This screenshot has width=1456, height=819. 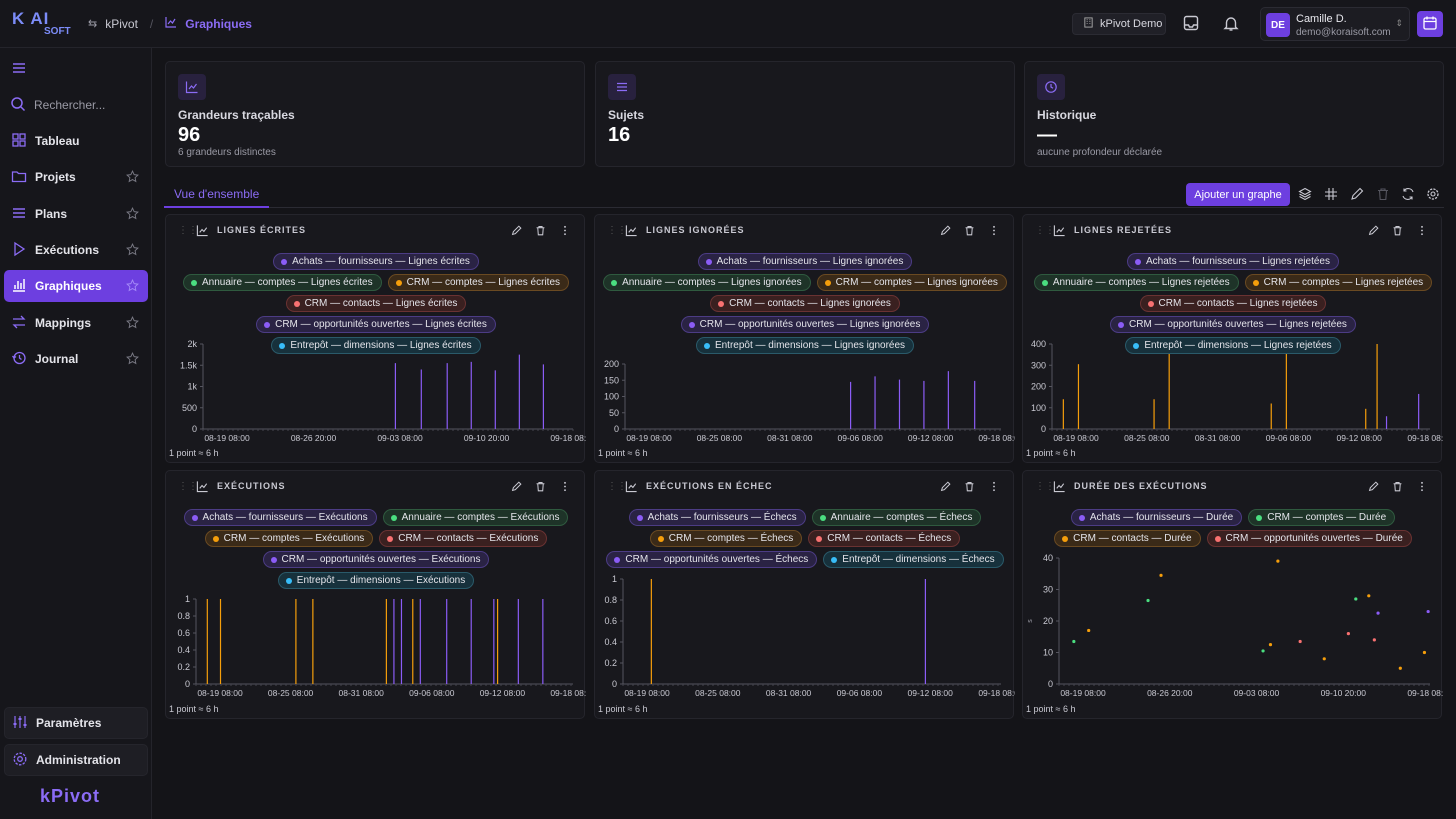 What do you see at coordinates (1309, 538) in the screenshot?
I see `legend-chip: CRM — opportunités ouvertes — Durée` at bounding box center [1309, 538].